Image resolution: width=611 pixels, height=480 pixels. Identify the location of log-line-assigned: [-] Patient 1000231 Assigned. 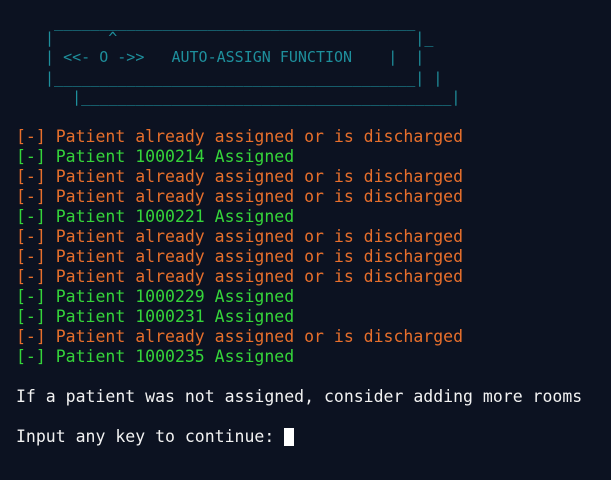
(155, 316).